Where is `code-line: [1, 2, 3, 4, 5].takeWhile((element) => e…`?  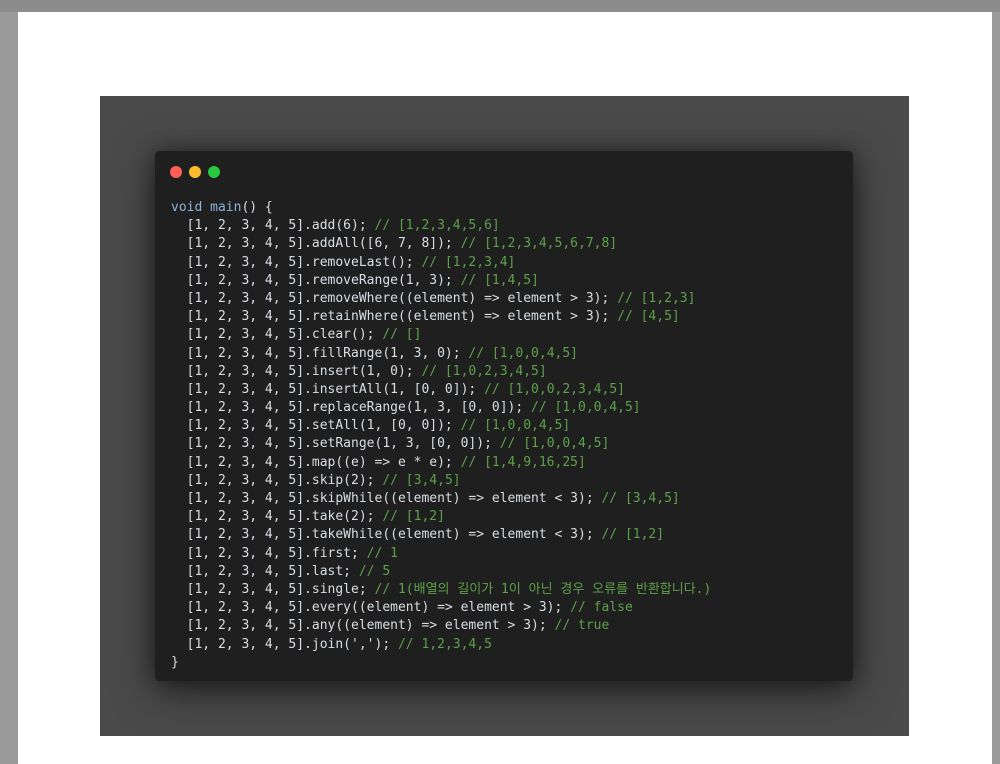
code-line: [1, 2, 3, 4, 5].takeWhile((element) => e… is located at coordinates (441, 535).